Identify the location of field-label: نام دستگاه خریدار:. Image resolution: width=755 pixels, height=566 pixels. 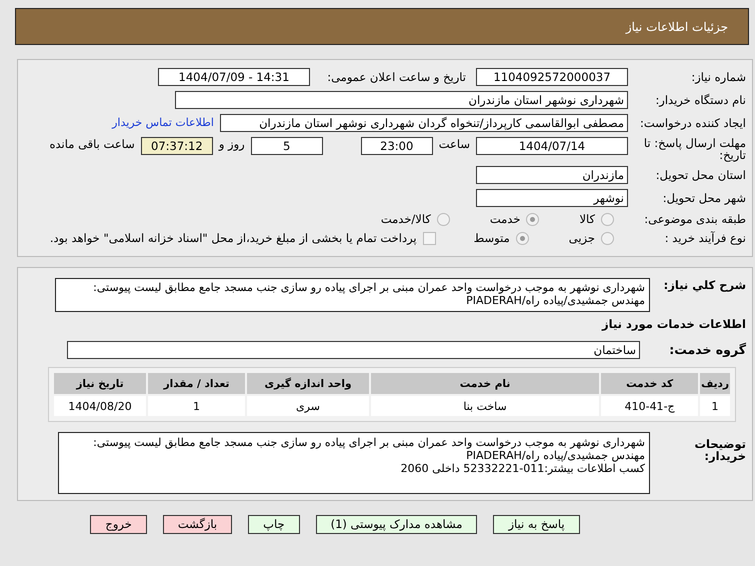
(700, 100).